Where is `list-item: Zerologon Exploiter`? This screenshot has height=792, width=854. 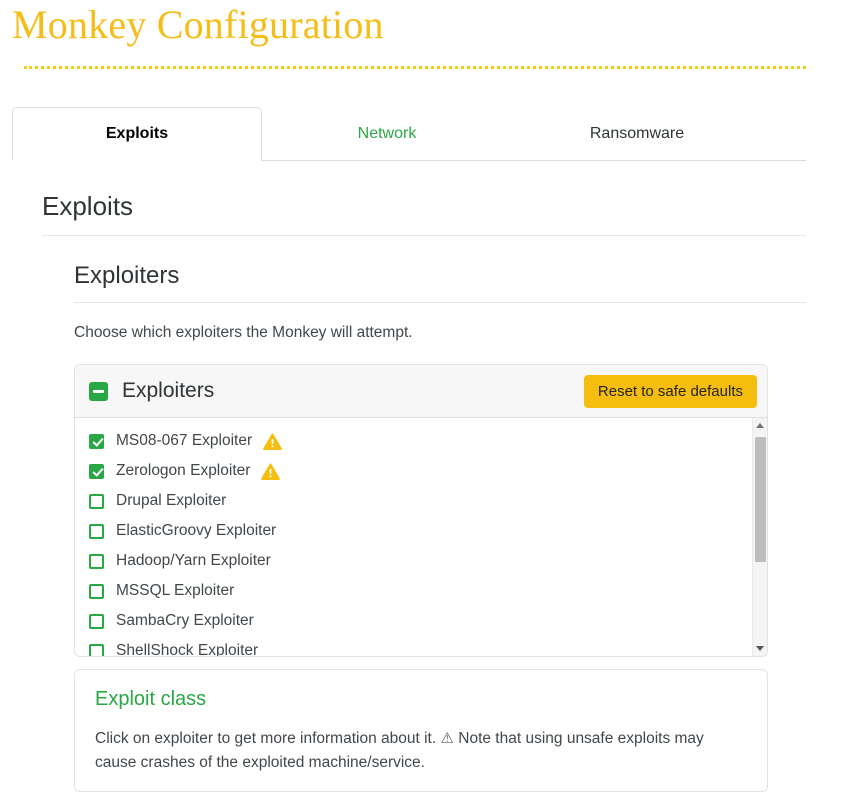
list-item: Zerologon Exploiter is located at coordinates (428, 471).